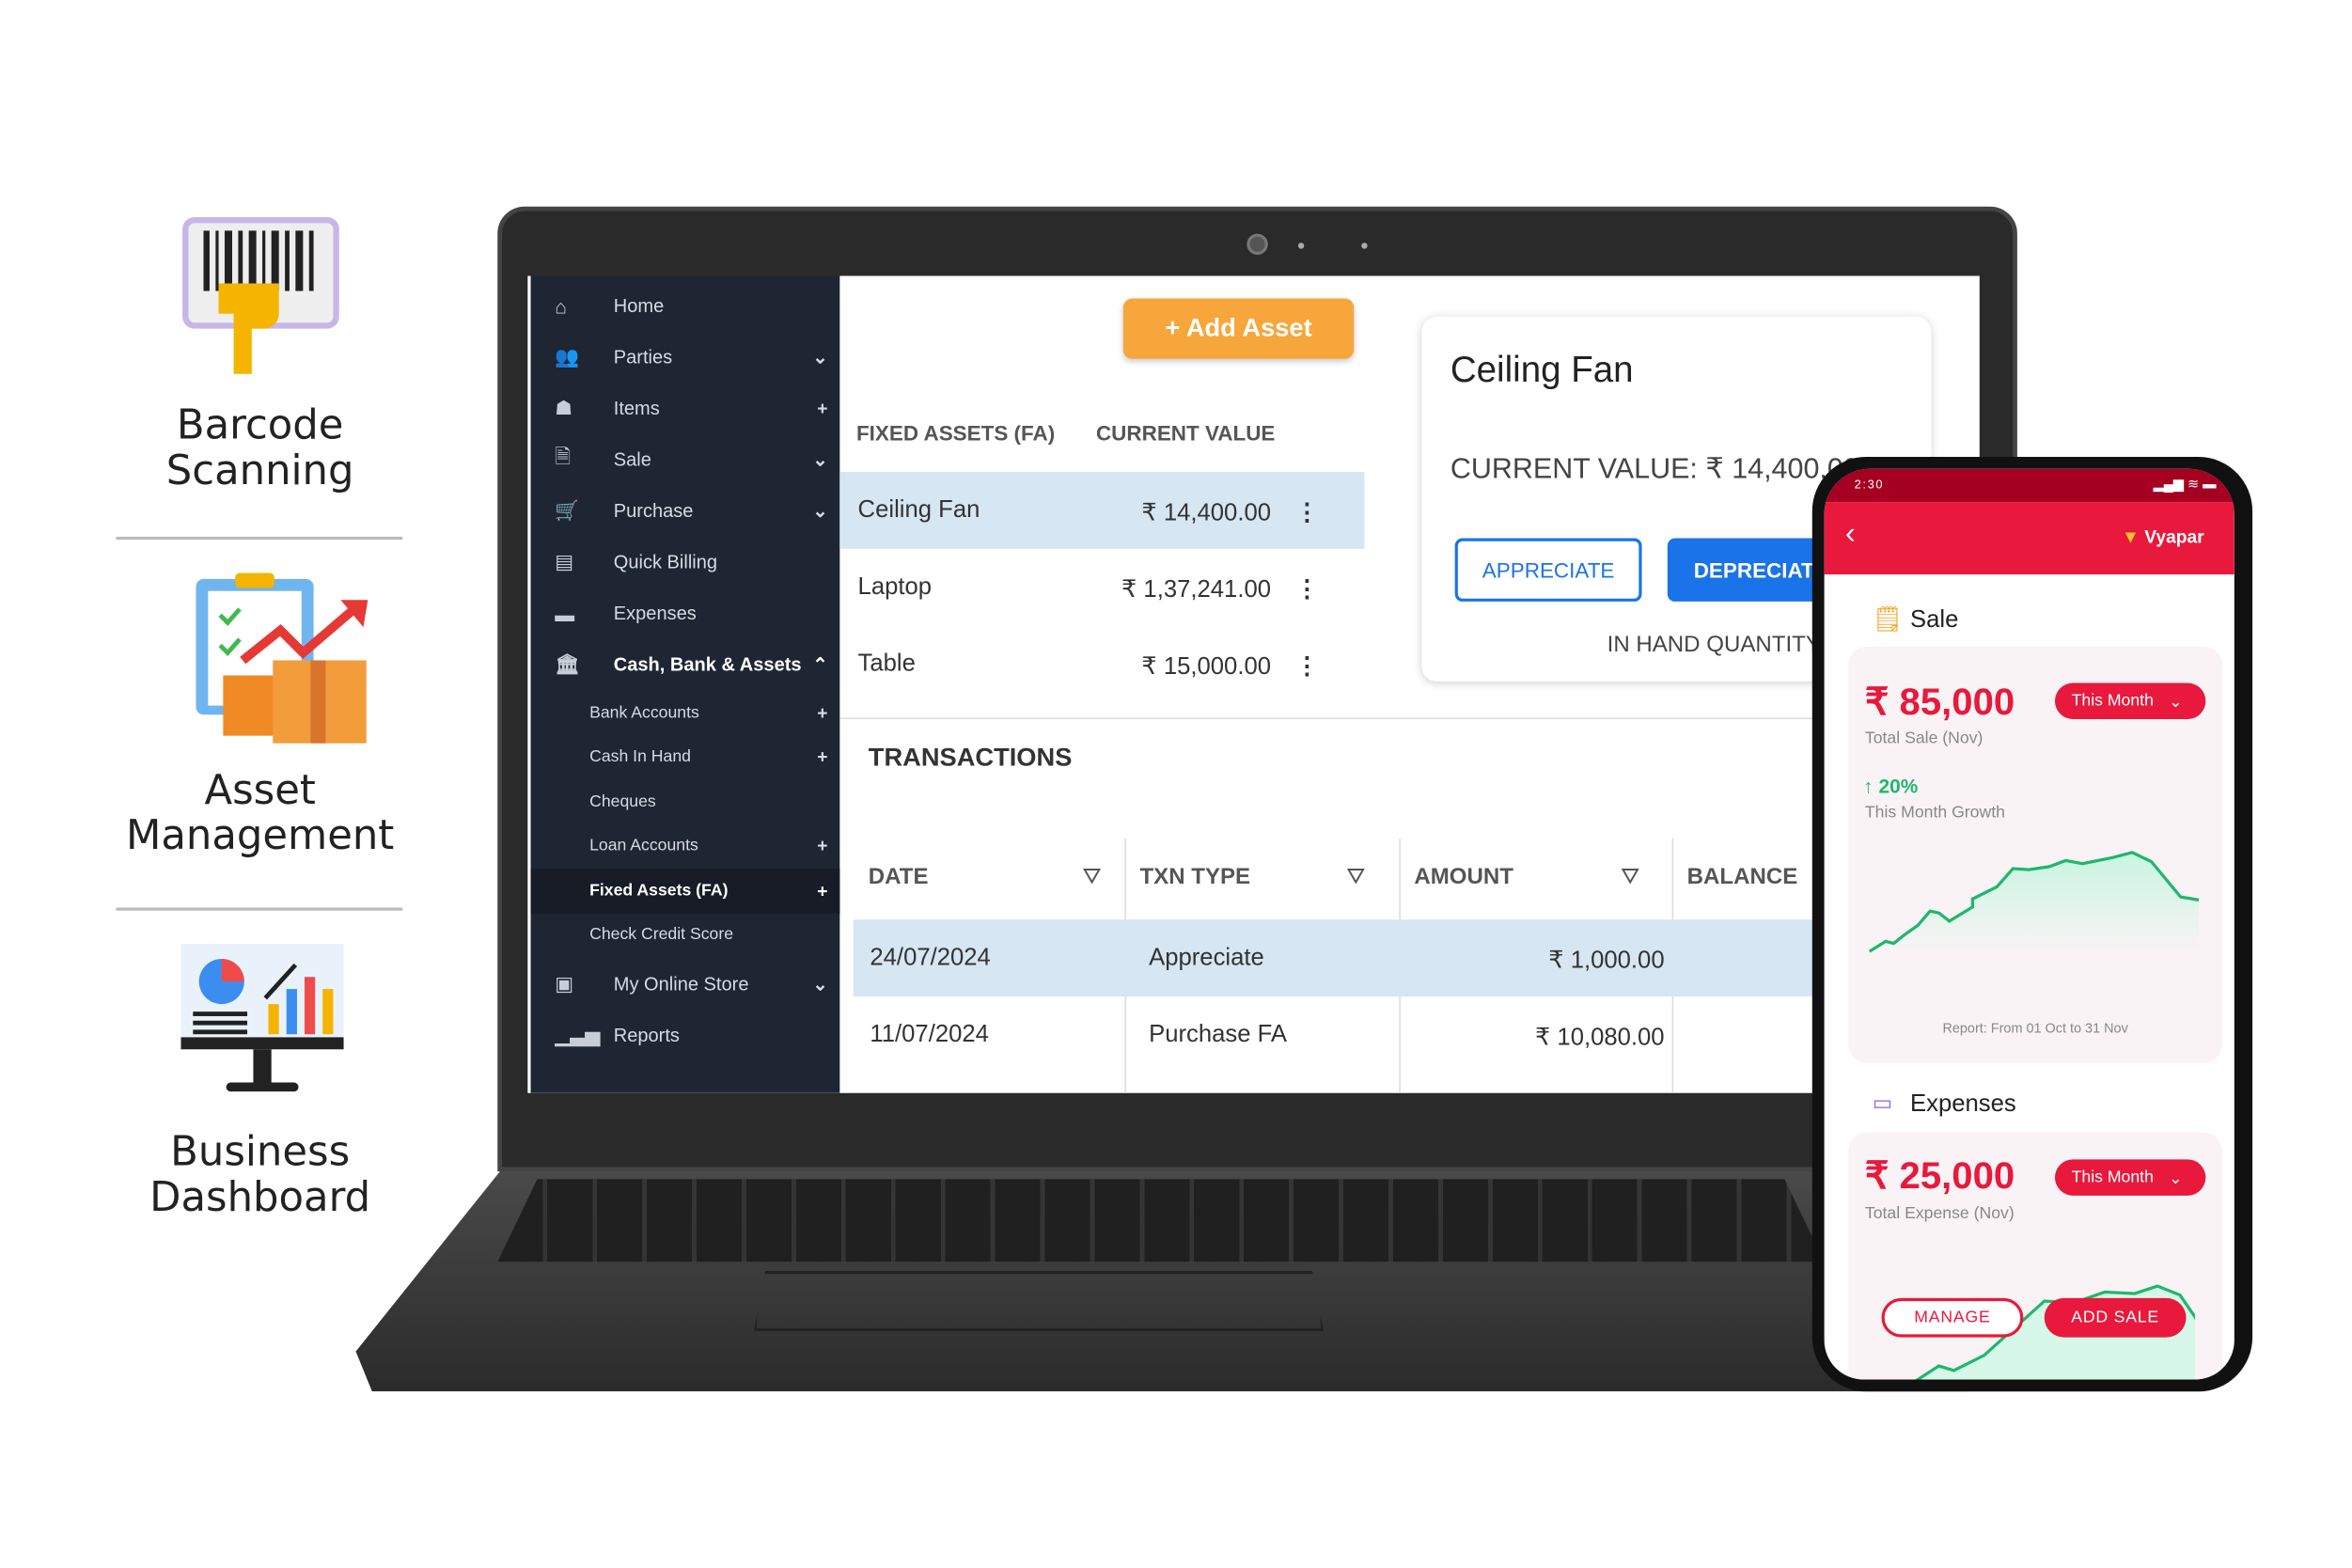 Image resolution: width=2352 pixels, height=1568 pixels. Describe the element at coordinates (260, 1175) in the screenshot. I see `feature-dashboard-label: Business Dashboard` at that location.